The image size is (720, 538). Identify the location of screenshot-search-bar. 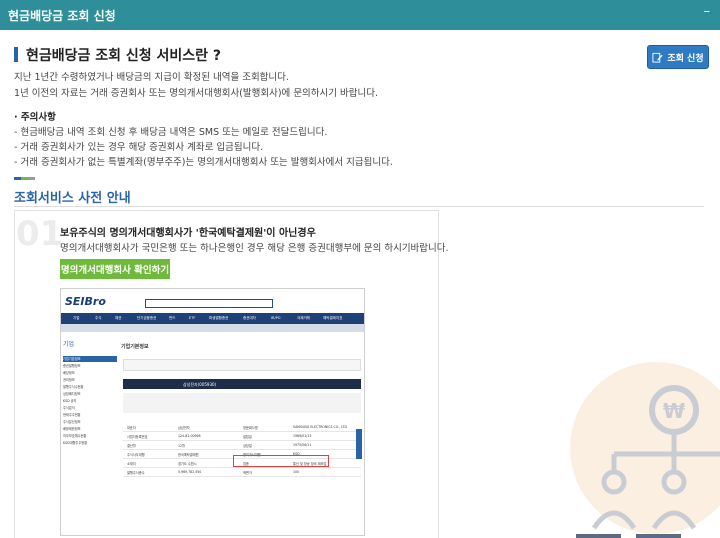
(242, 365).